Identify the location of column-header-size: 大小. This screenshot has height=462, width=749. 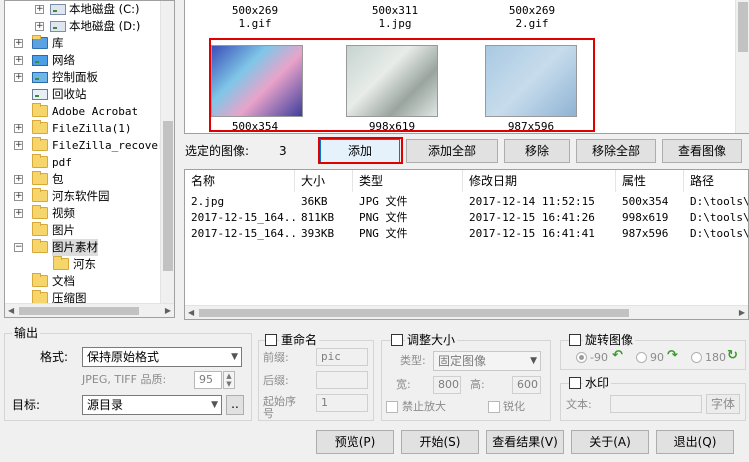
(324, 181).